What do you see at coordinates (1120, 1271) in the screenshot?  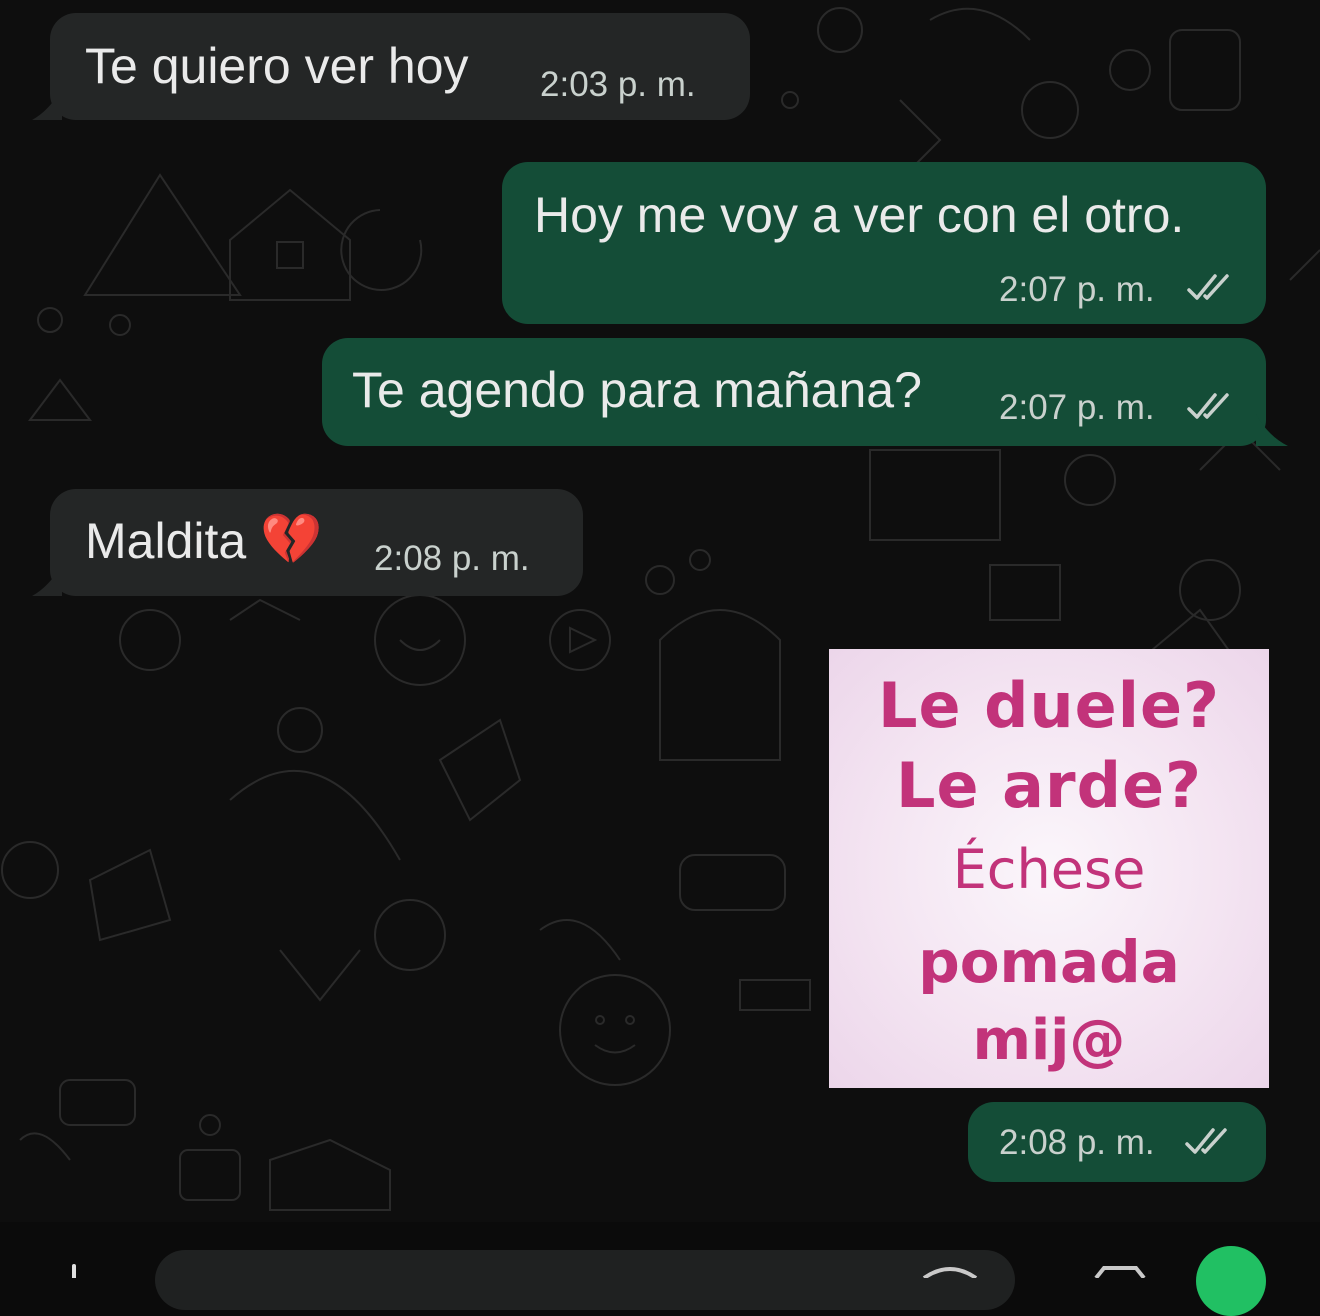 I see `camera-icon` at bounding box center [1120, 1271].